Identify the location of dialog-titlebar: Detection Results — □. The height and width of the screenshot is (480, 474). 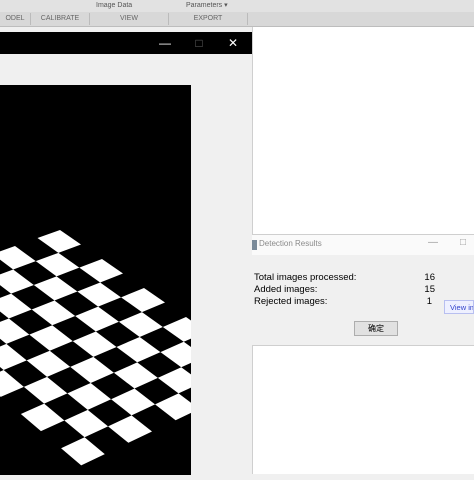
(363, 245).